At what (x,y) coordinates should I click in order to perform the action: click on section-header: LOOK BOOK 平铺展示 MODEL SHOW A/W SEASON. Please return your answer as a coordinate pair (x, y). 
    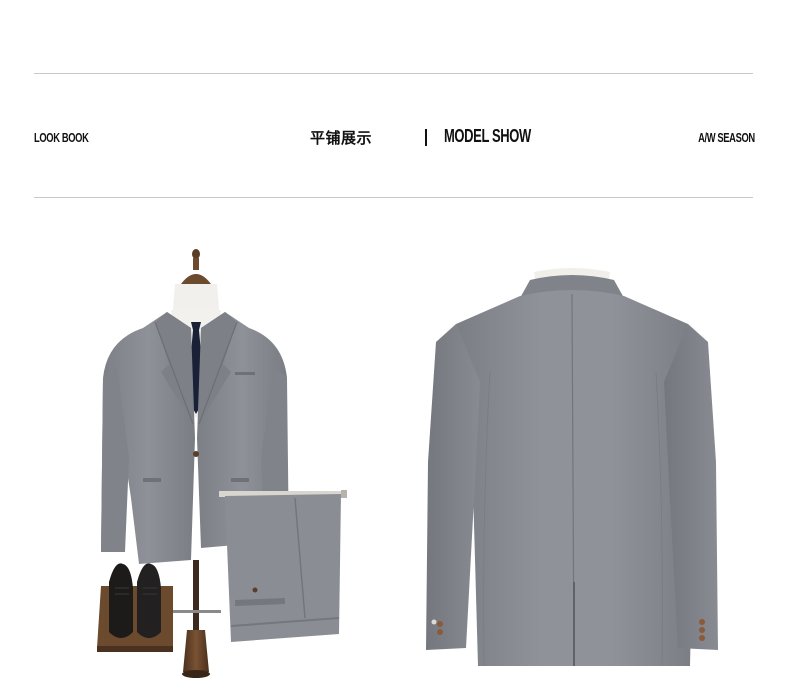
    Looking at the image, I should click on (394, 138).